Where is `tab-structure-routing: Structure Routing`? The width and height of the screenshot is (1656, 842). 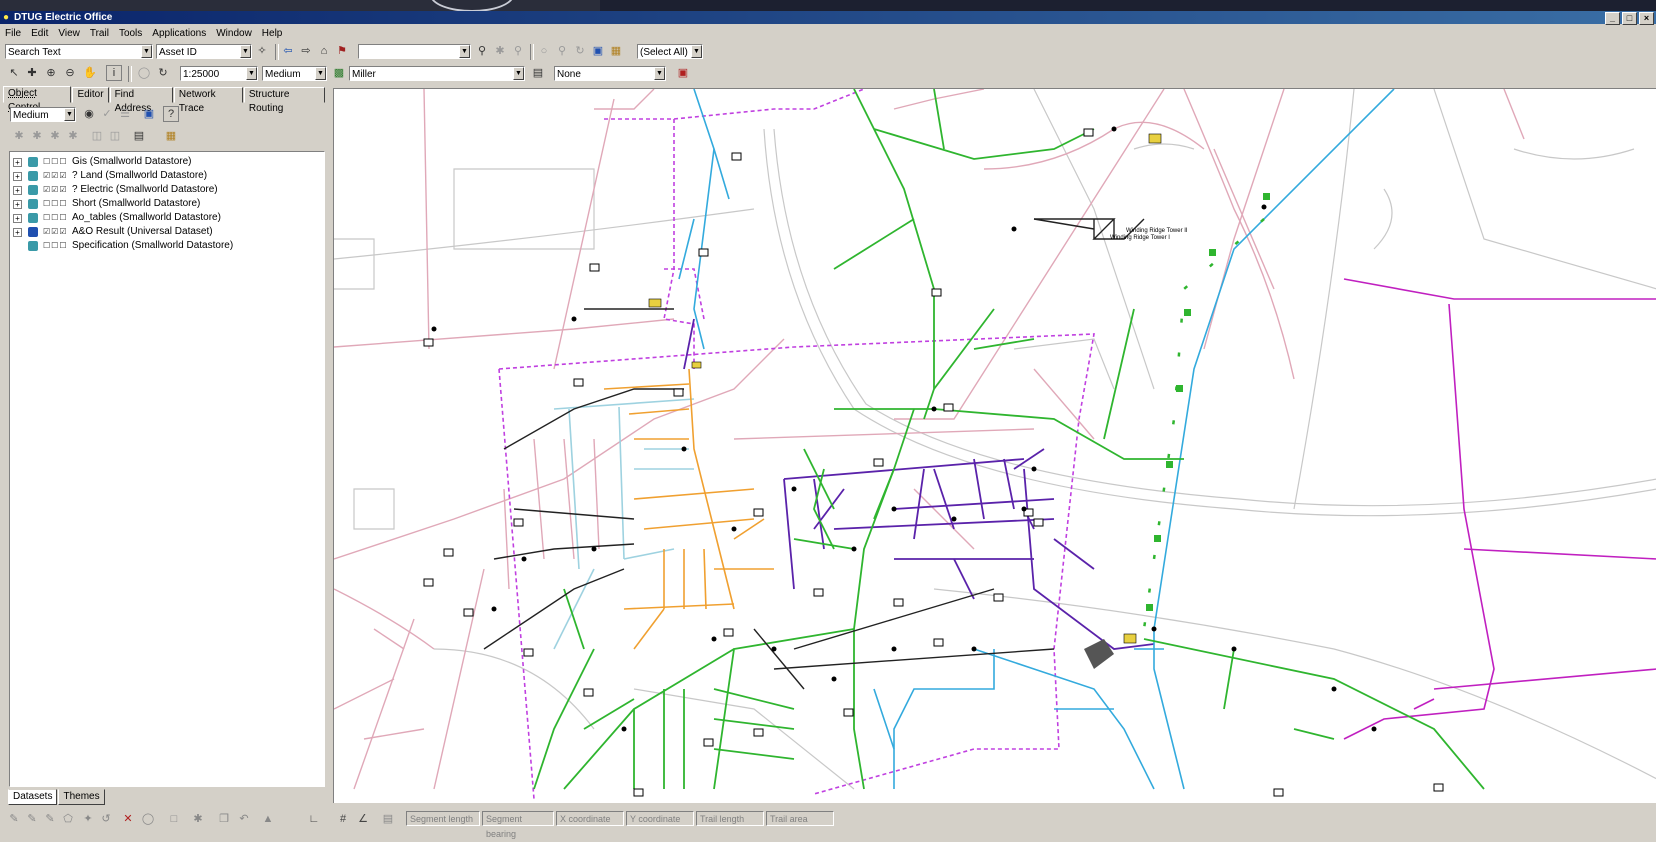
tab-structure-routing: Structure Routing is located at coordinates (284, 100).